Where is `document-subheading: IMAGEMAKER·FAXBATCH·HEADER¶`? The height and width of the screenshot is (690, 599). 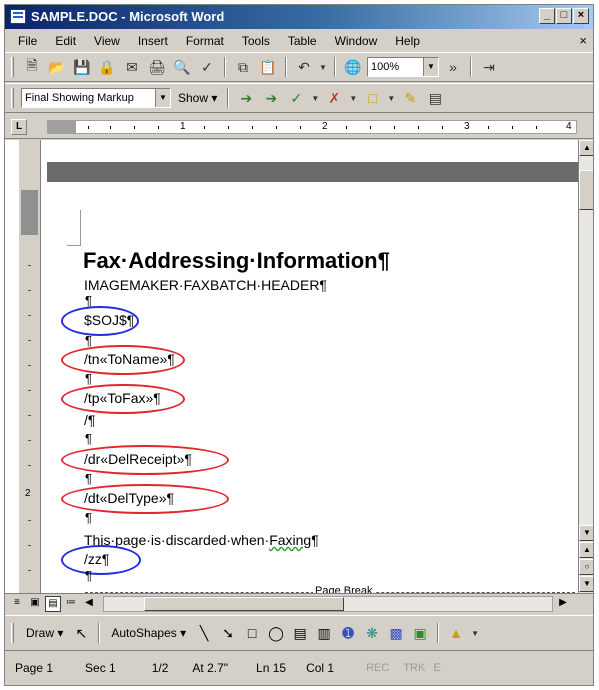 document-subheading: IMAGEMAKER·FAXBATCH·HEADER¶ is located at coordinates (205, 285).